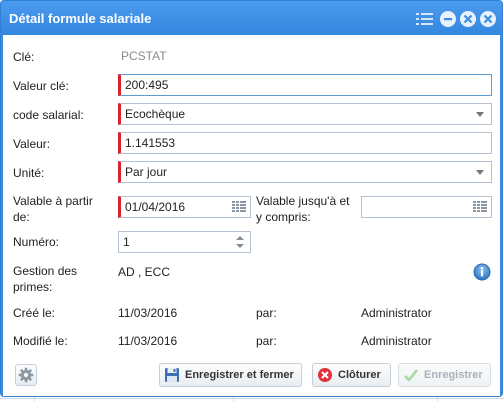 The height and width of the screenshot is (401, 504). What do you see at coordinates (174, 207) in the screenshot?
I see `valable-a-partir-input` at bounding box center [174, 207].